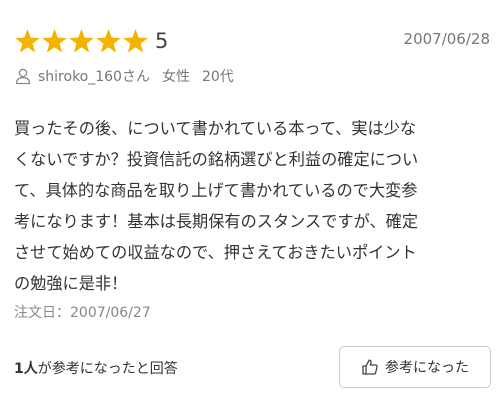  I want to click on helpful-count-suffix: が参考になったと回答, so click(107, 369).